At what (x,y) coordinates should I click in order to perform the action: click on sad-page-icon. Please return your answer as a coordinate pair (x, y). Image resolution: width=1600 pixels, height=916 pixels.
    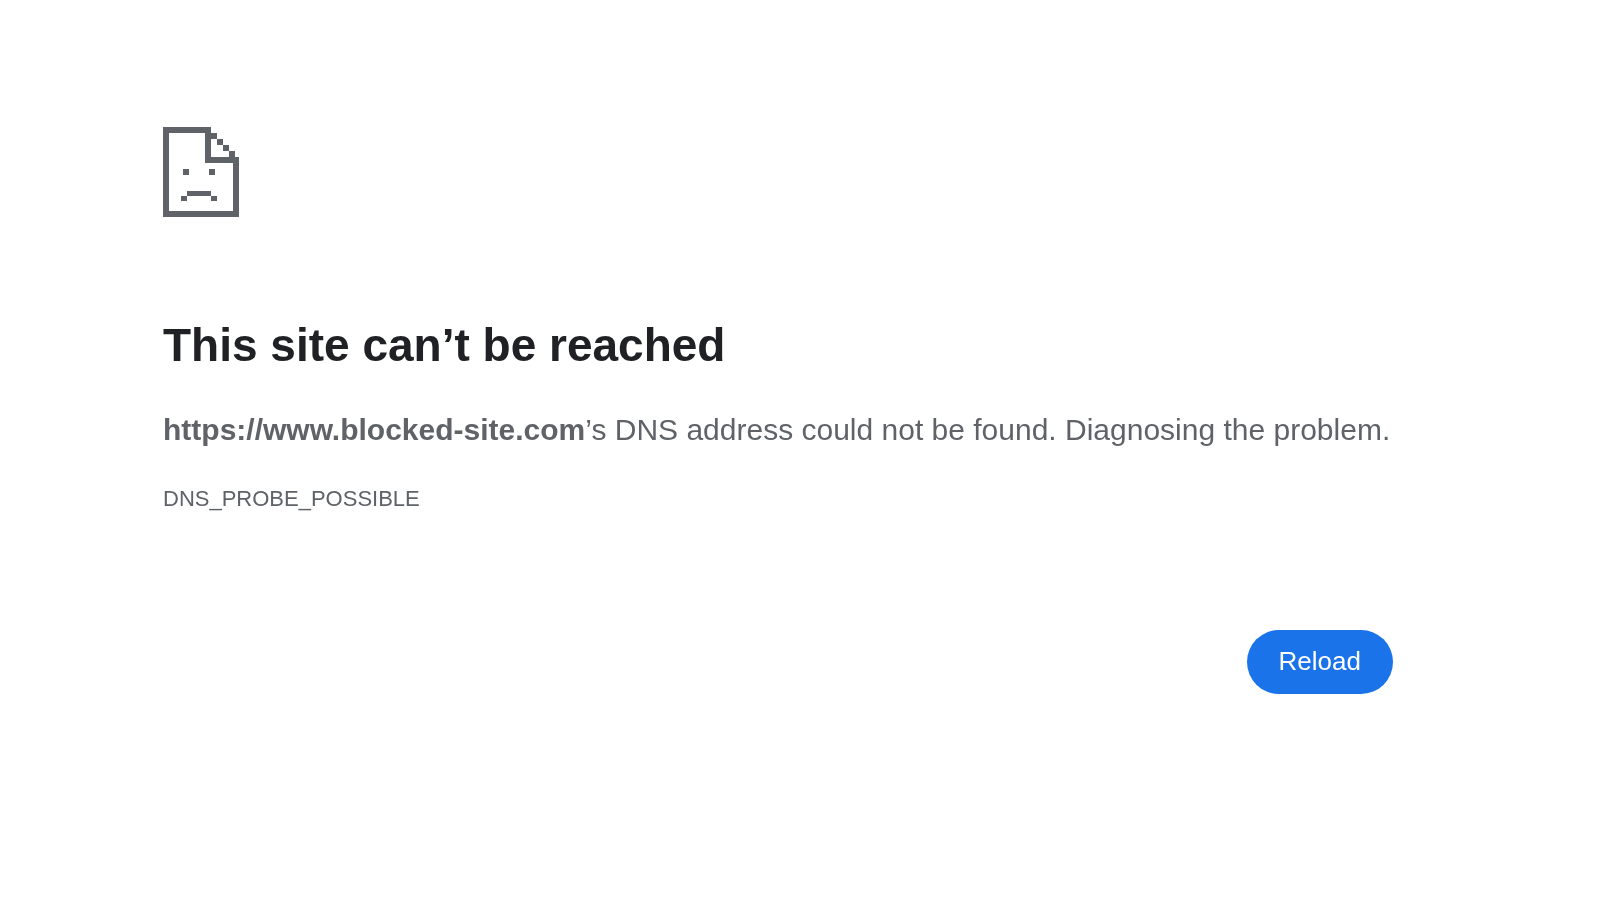
    Looking at the image, I should click on (201, 172).